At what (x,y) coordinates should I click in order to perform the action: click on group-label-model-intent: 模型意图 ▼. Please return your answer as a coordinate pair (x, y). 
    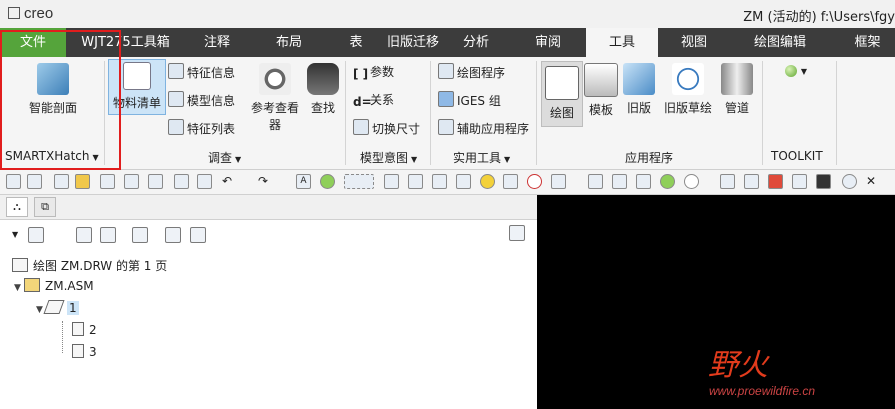
    Looking at the image, I should click on (388, 157).